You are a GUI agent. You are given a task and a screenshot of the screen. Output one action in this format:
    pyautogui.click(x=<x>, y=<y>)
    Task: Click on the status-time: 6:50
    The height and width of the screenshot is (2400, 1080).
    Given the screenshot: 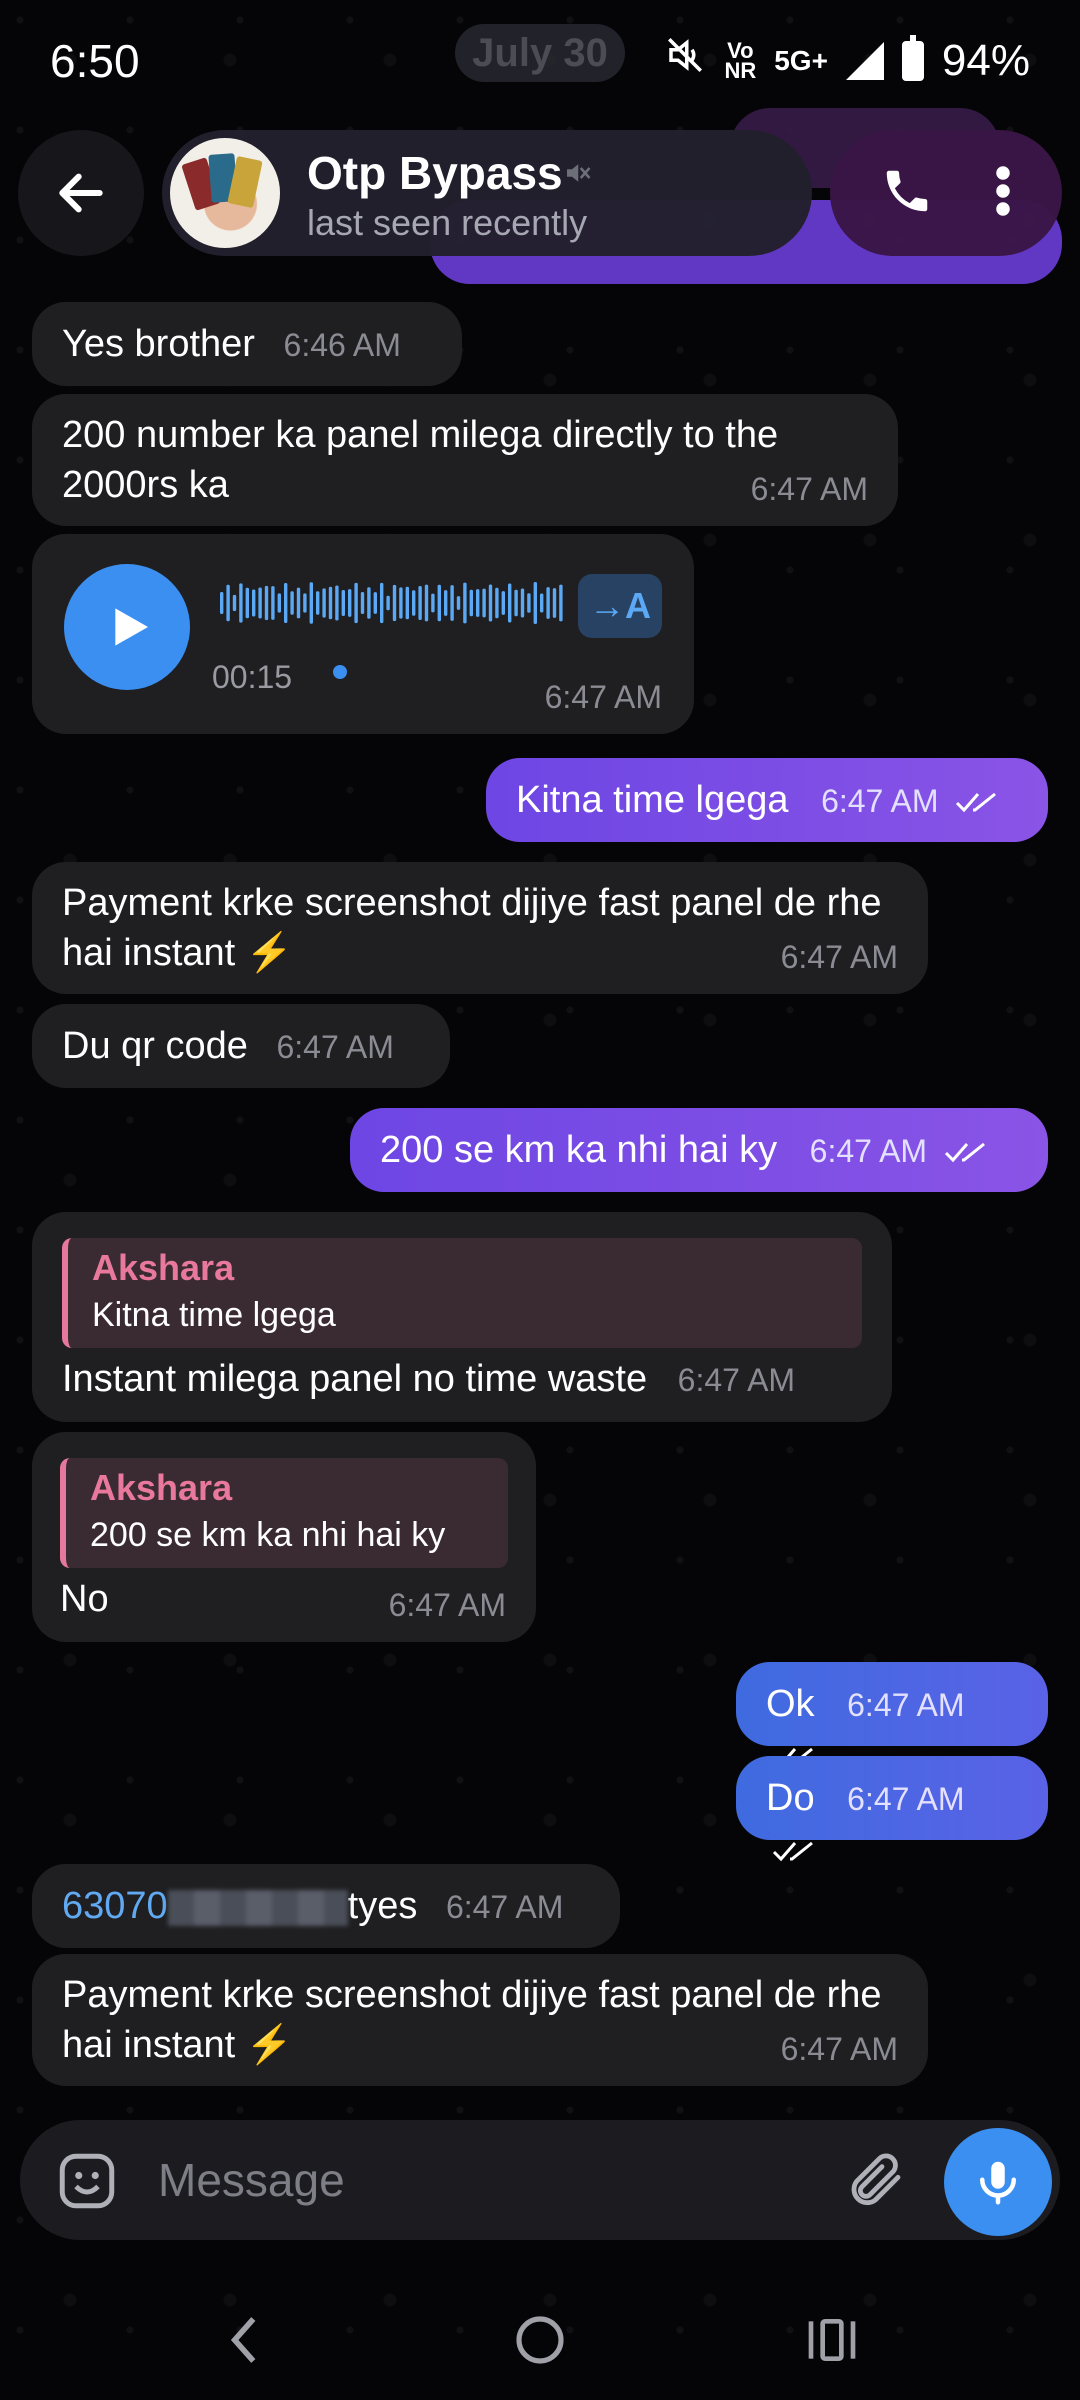 What is the action you would take?
    pyautogui.click(x=95, y=61)
    